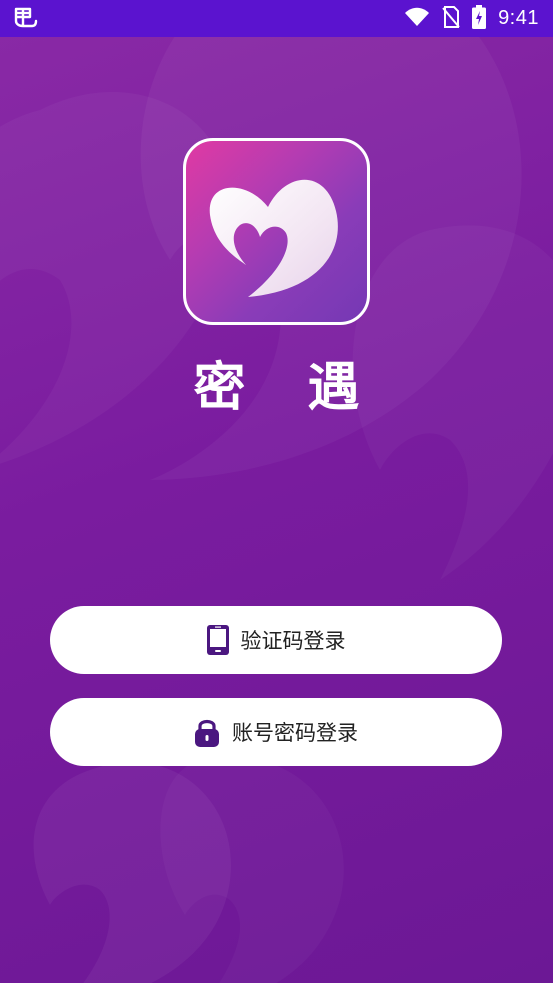  What do you see at coordinates (217, 640) in the screenshot?
I see `phone-icon` at bounding box center [217, 640].